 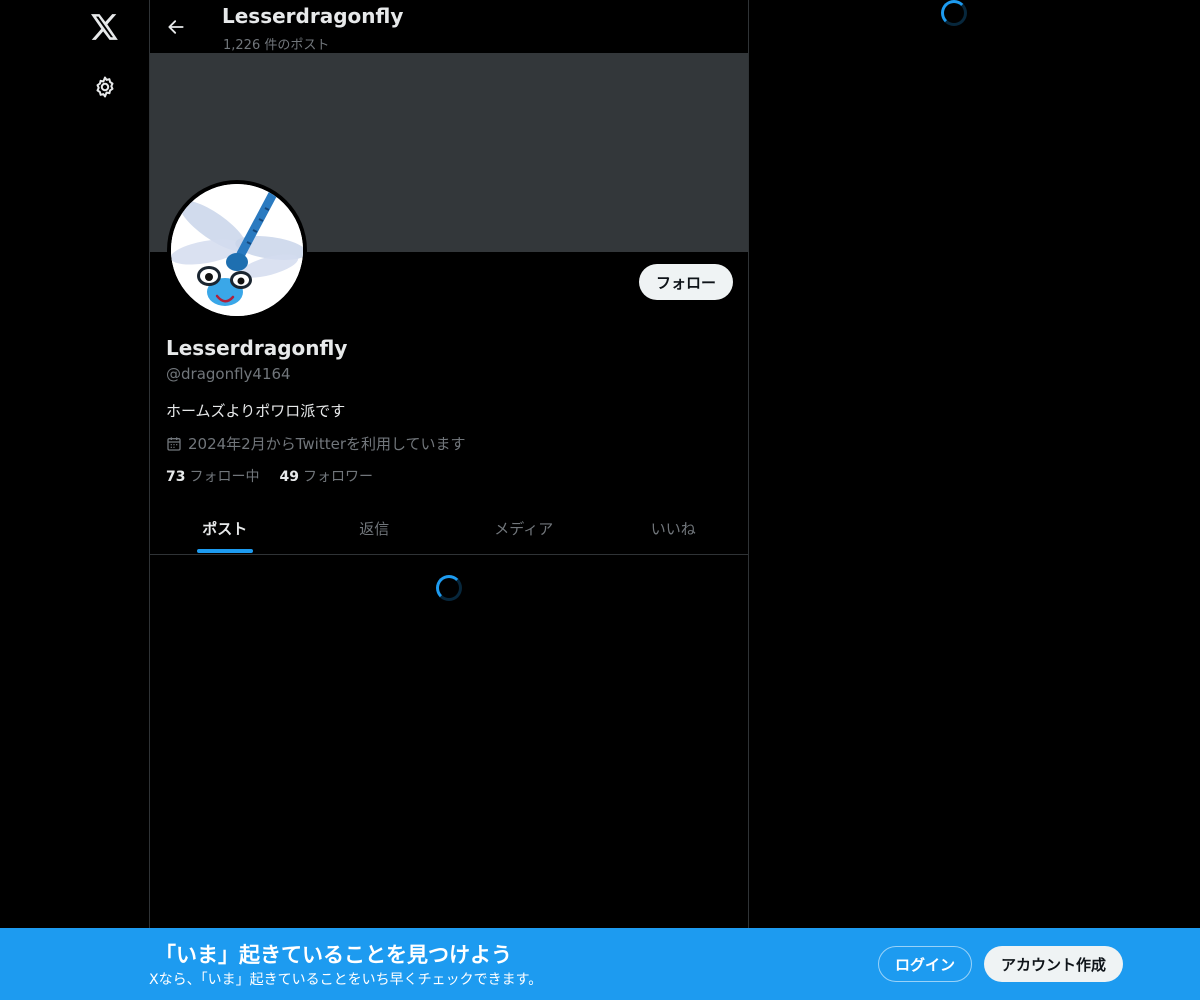 What do you see at coordinates (925, 964) in the screenshot?
I see `login-button: ログイン` at bounding box center [925, 964].